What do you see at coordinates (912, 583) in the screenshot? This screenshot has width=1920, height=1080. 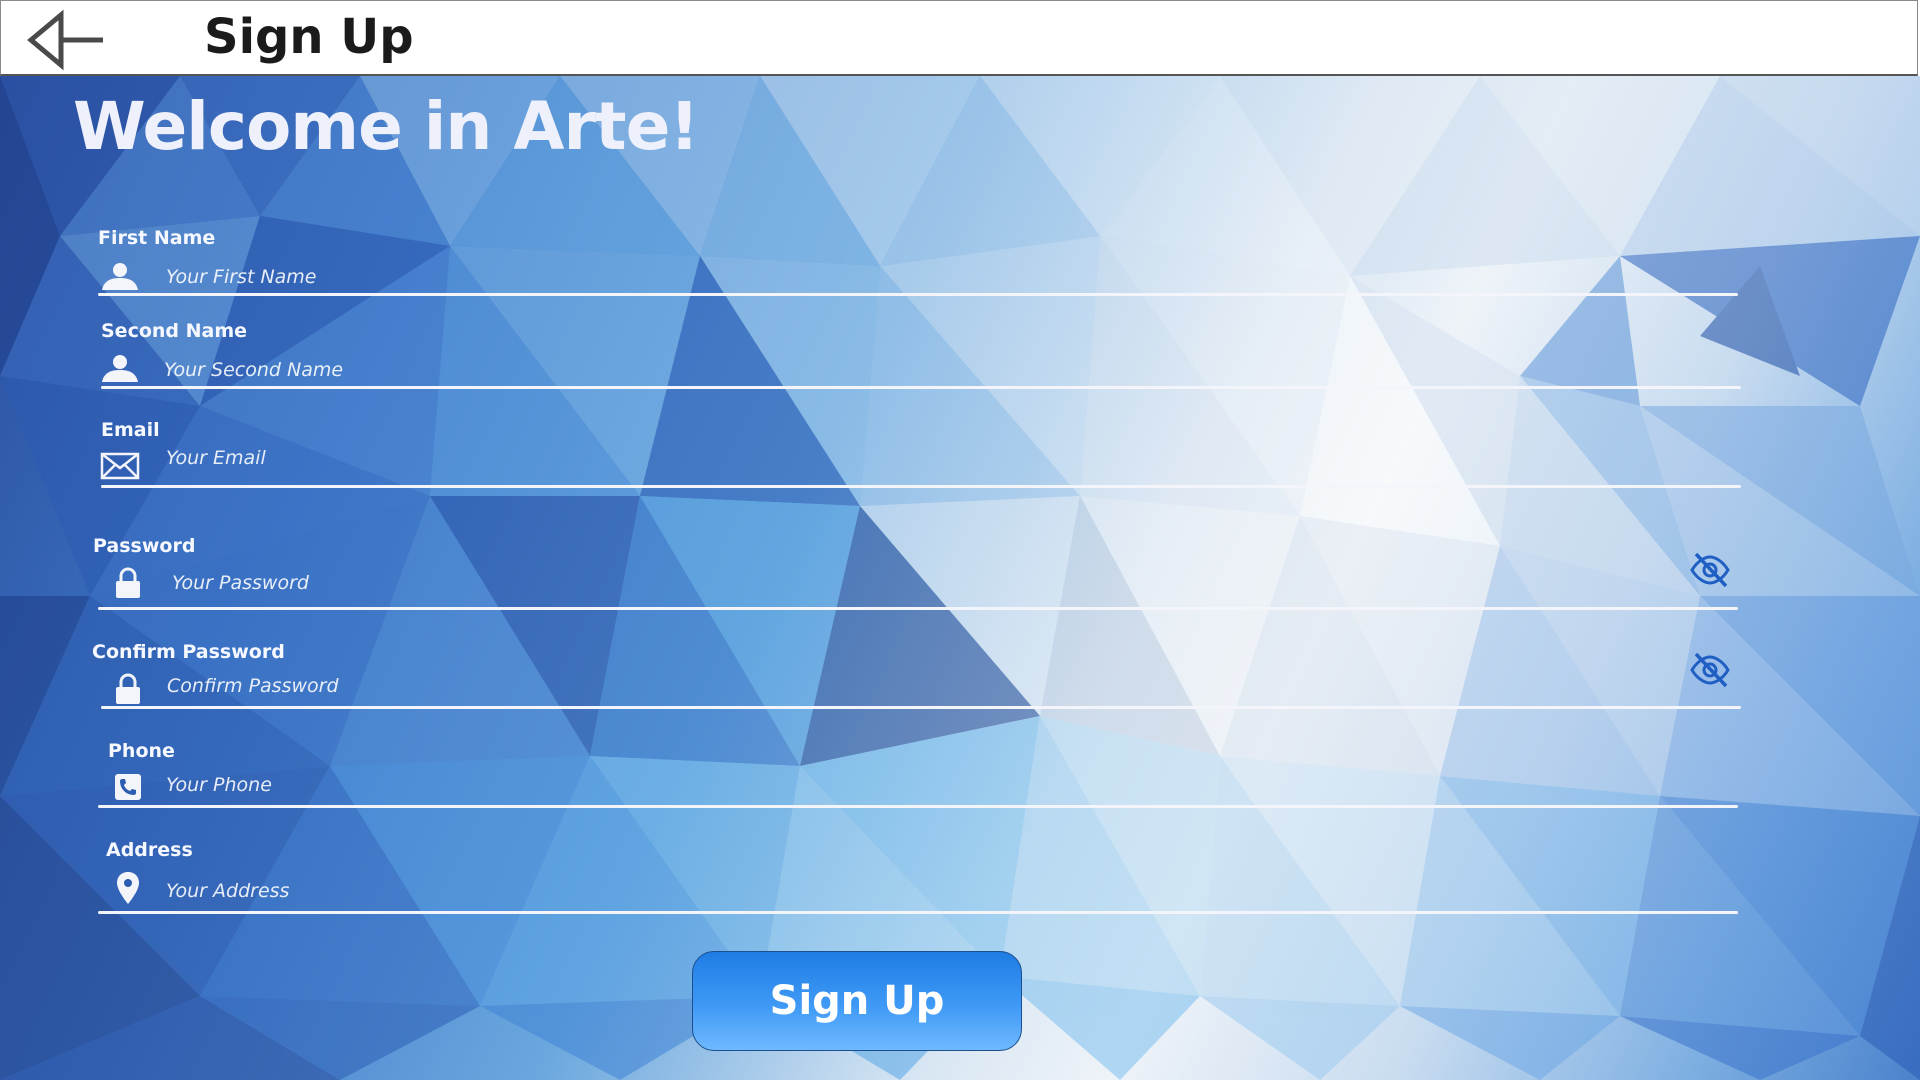 I see `password-input` at bounding box center [912, 583].